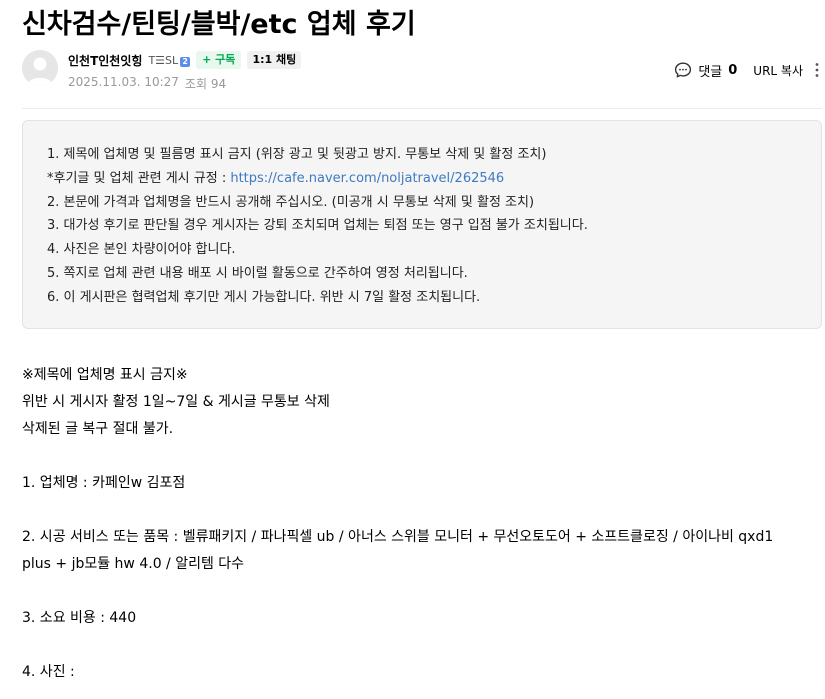 Image resolution: width=825 pixels, height=699 pixels. Describe the element at coordinates (141, 250) in the screenshot. I see `notice-line: 4. 사진은 본인 차량이어야 합니다.` at that location.